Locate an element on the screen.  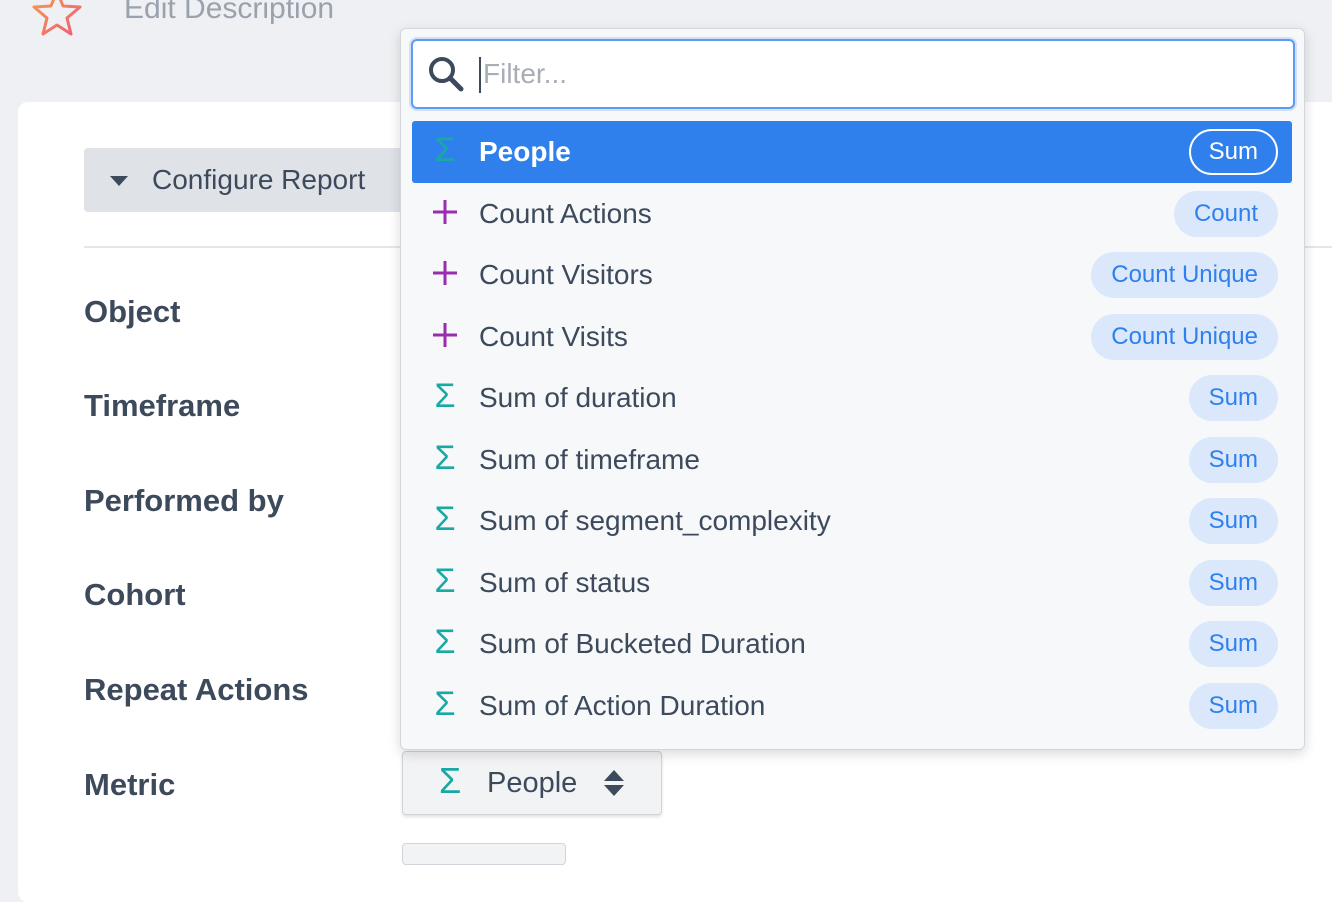
configure-report-label: Configure Report is located at coordinates (259, 179).